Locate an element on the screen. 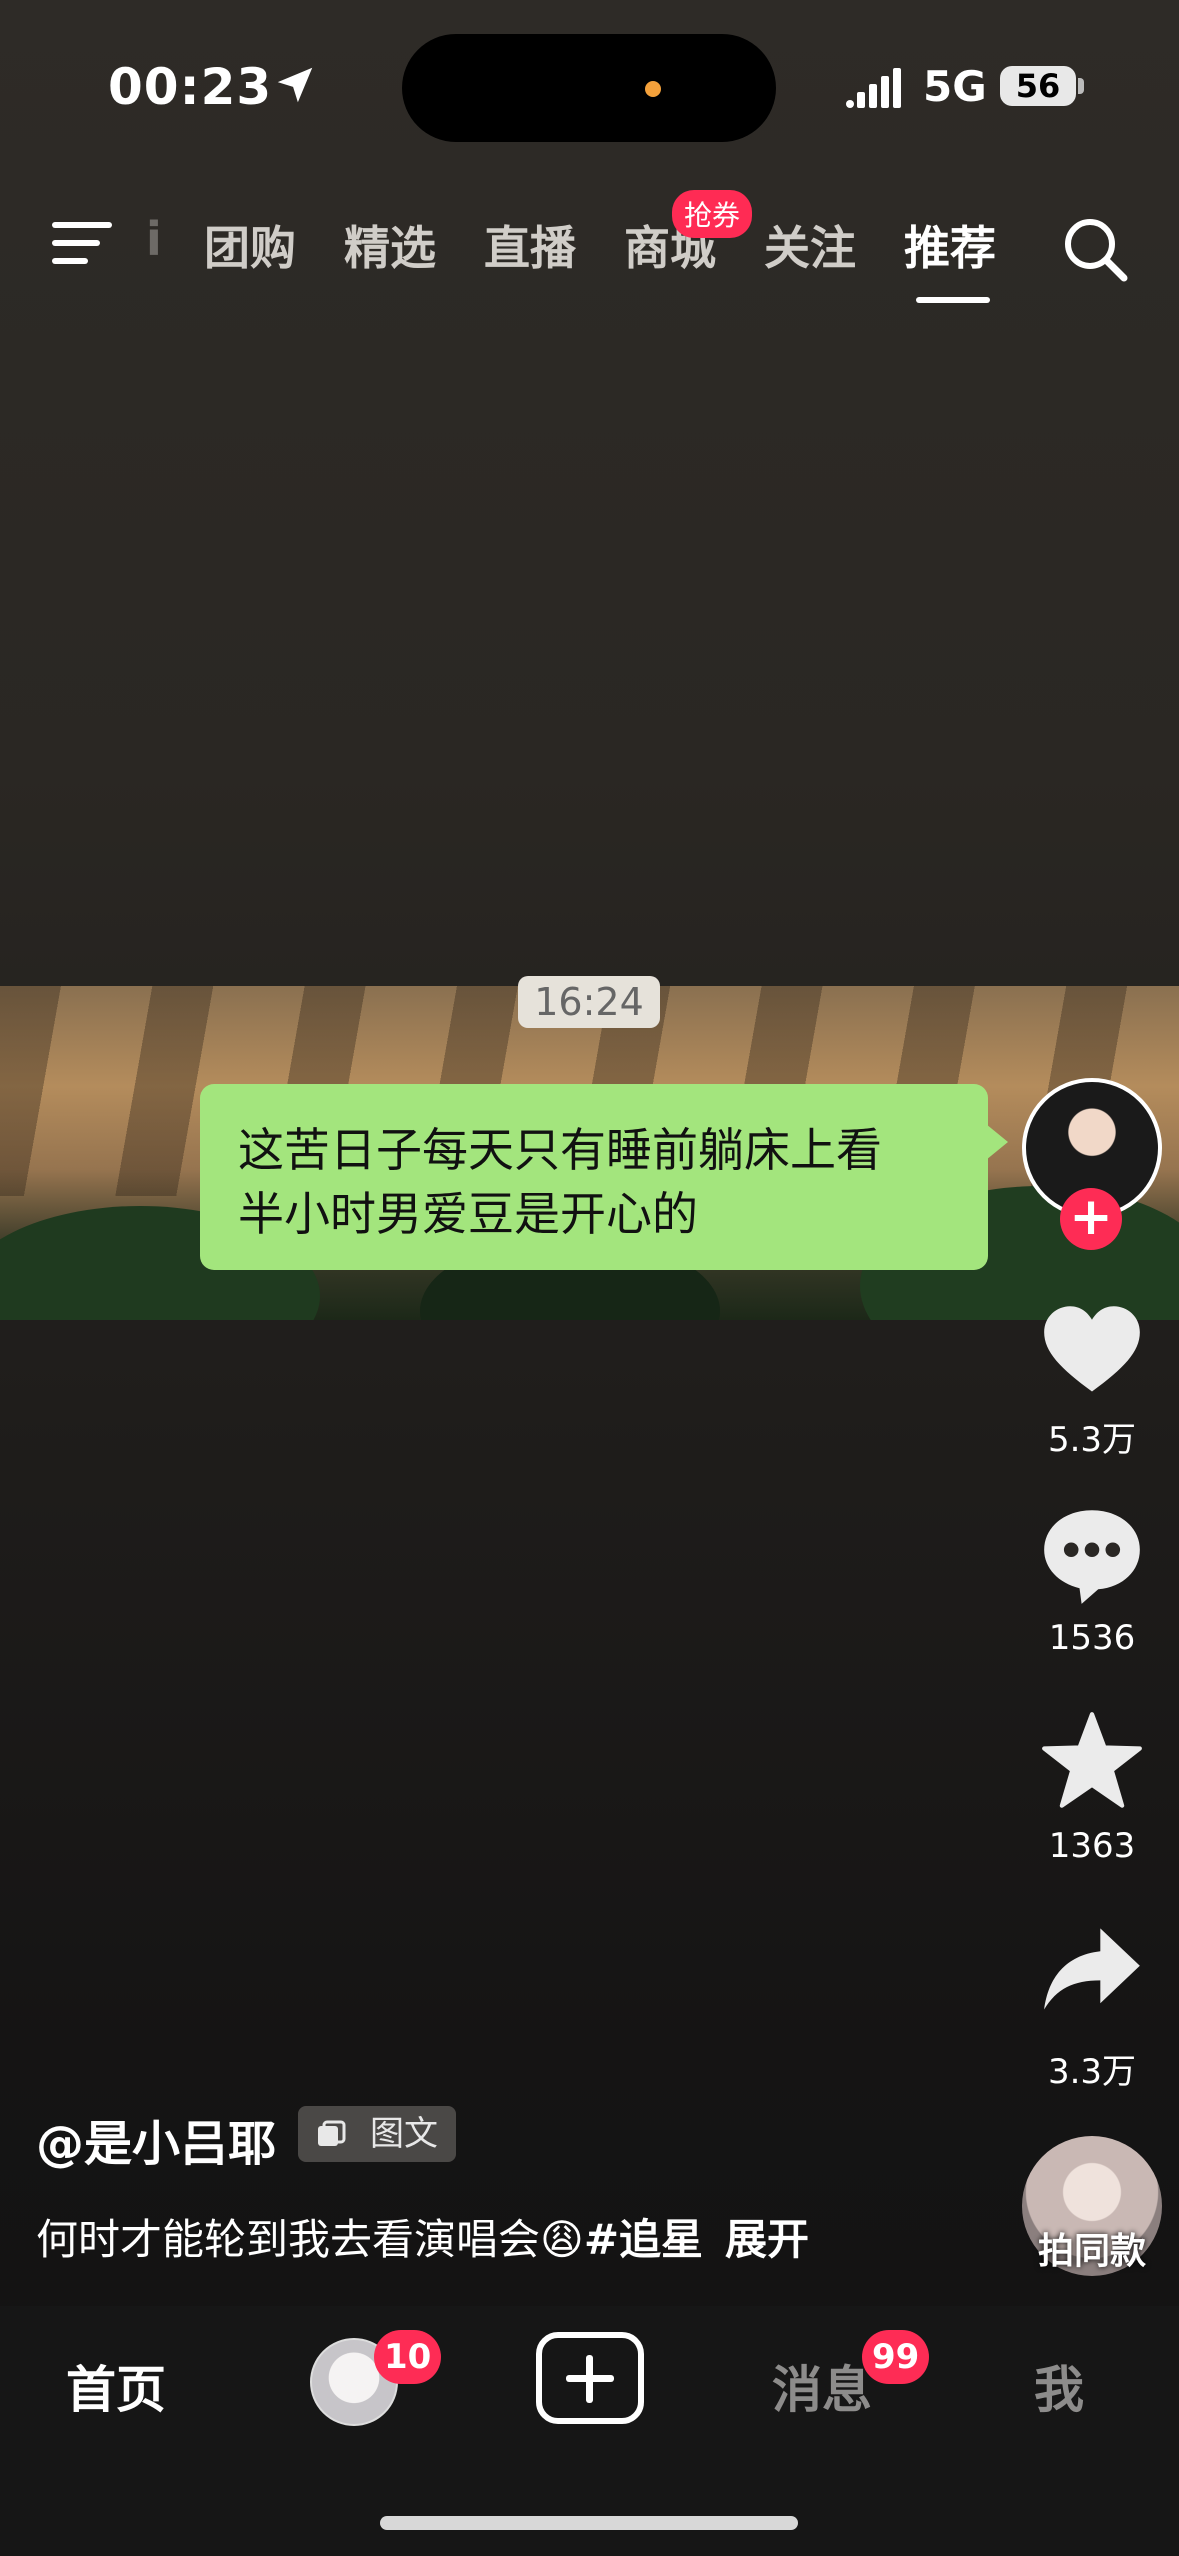 This screenshot has height=2556, width=1179. tab-home: 首页 is located at coordinates (116, 2386).